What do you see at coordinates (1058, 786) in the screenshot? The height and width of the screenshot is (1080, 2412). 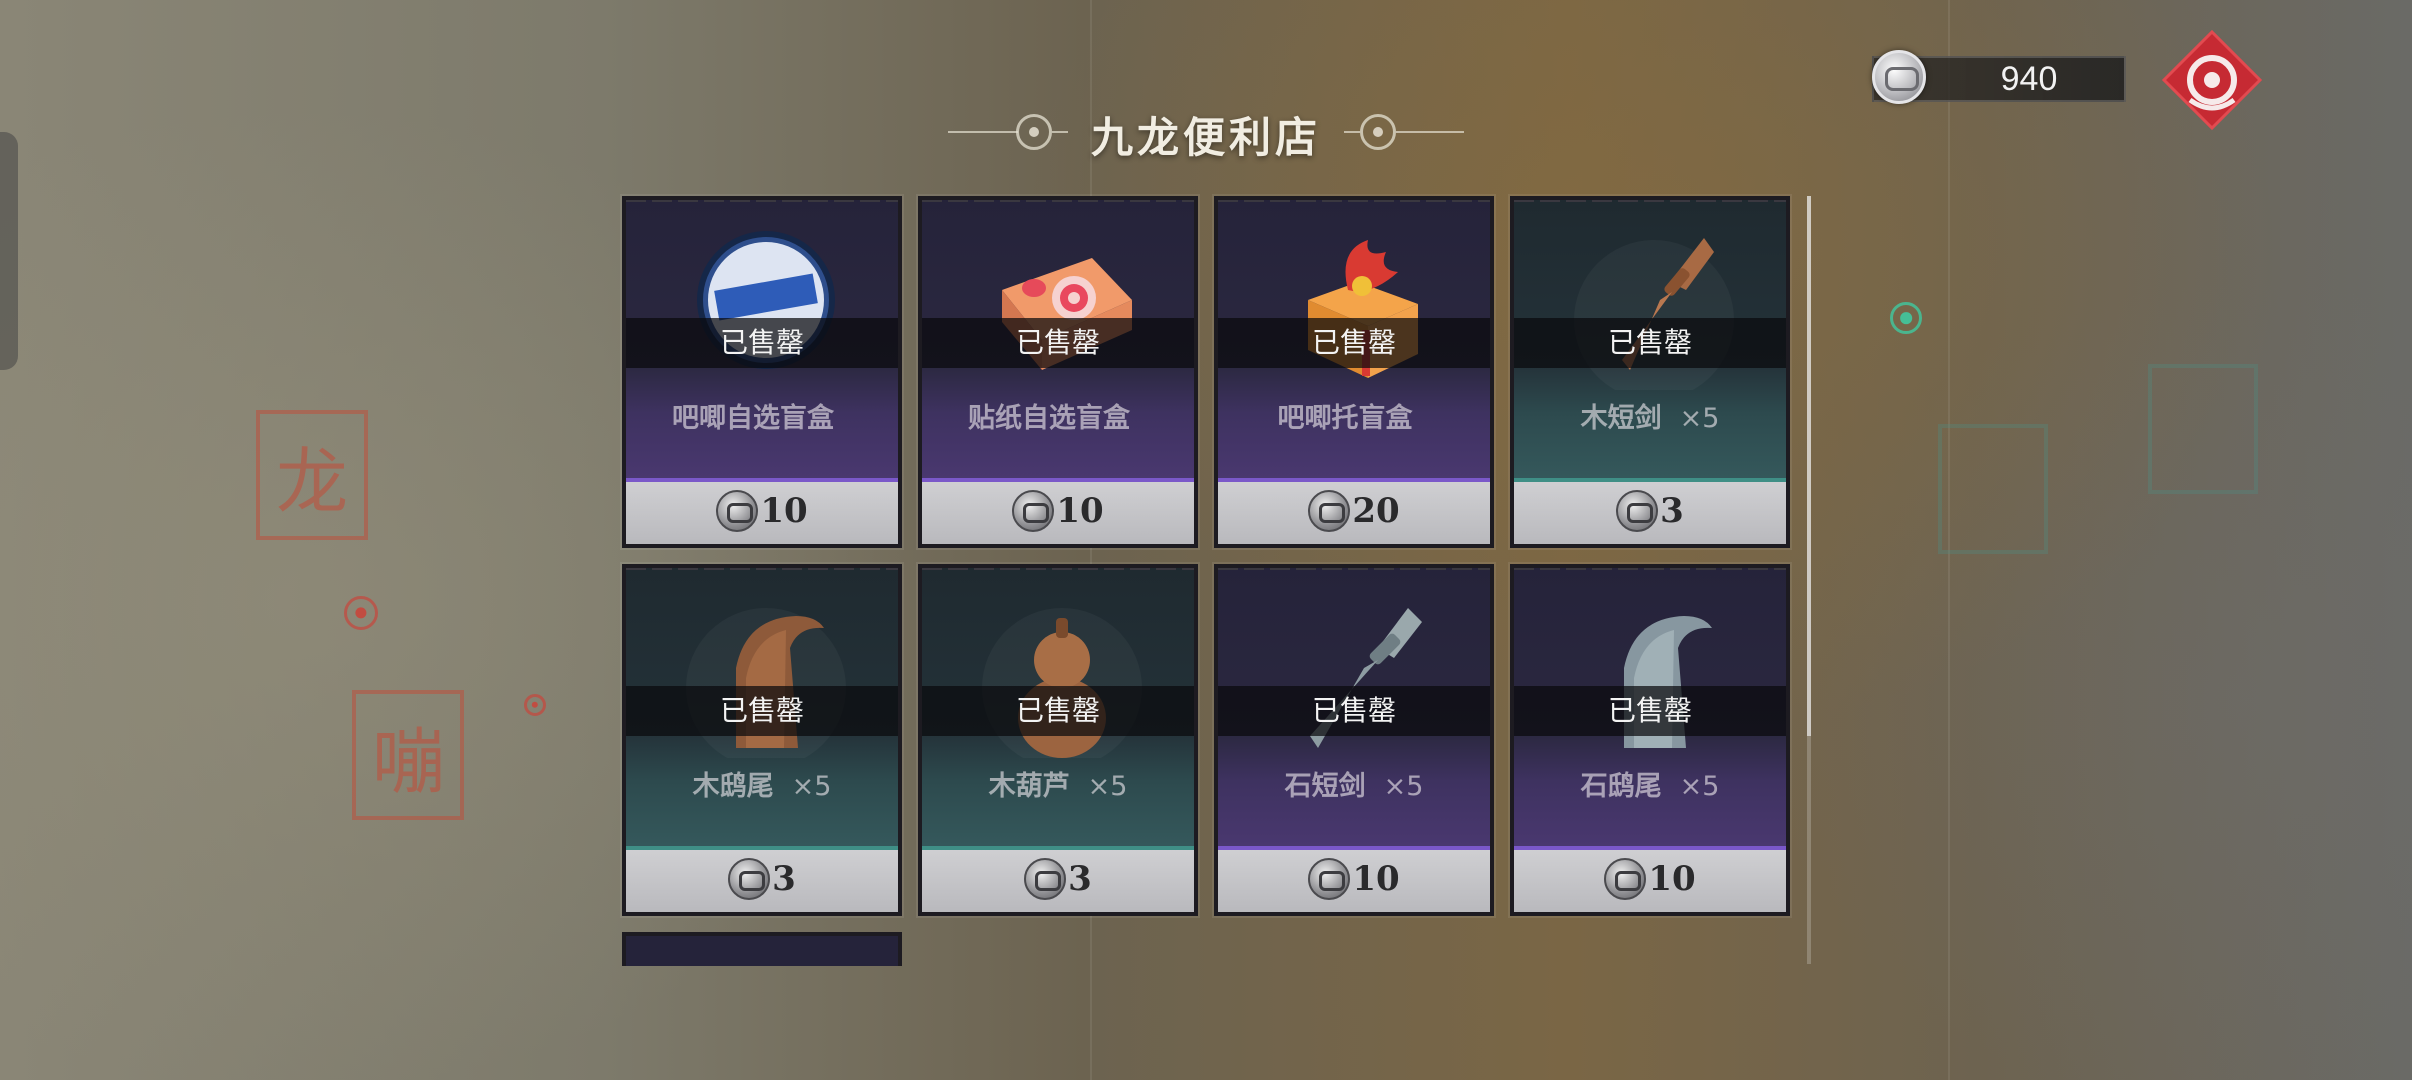 I see `item-name: 木葫芦 ×5` at bounding box center [1058, 786].